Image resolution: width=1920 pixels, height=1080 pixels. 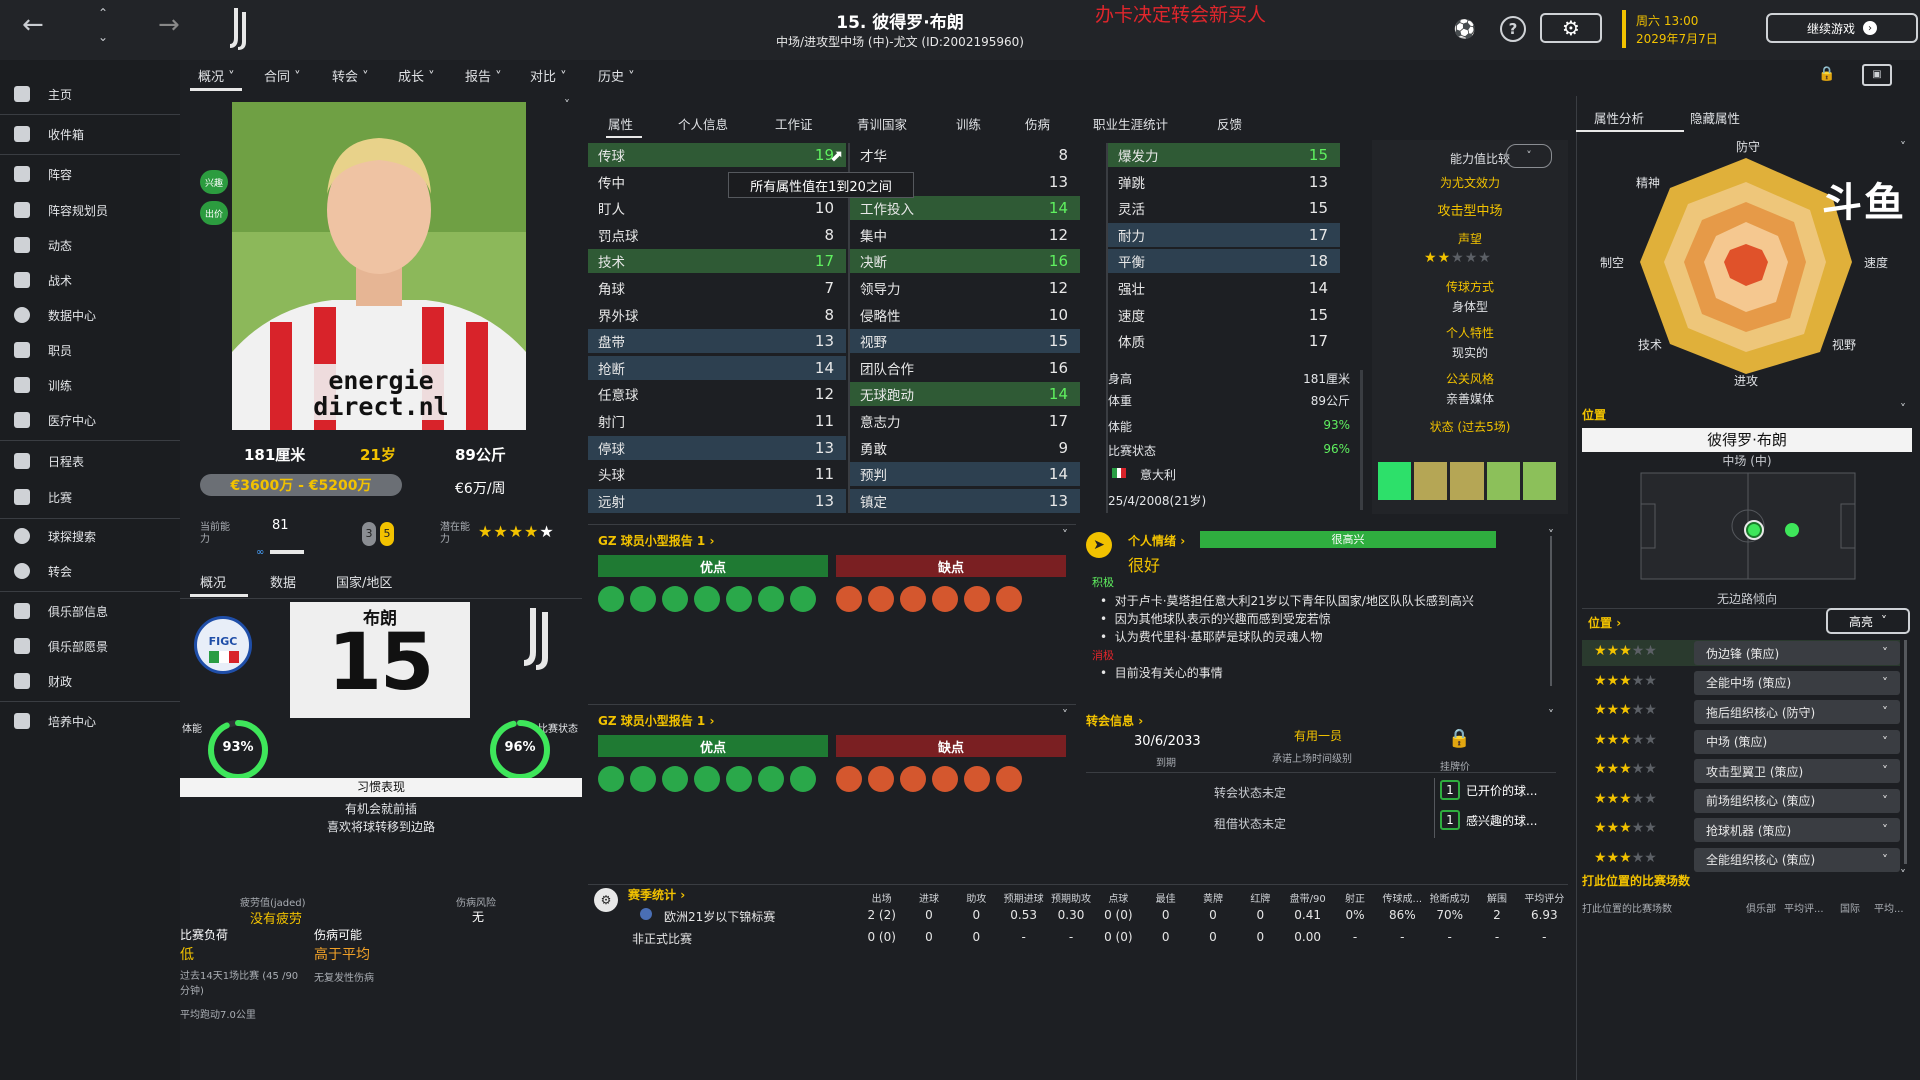 What do you see at coordinates (90, 420) in the screenshot?
I see `sidebar-item-medical: 医疗中心` at bounding box center [90, 420].